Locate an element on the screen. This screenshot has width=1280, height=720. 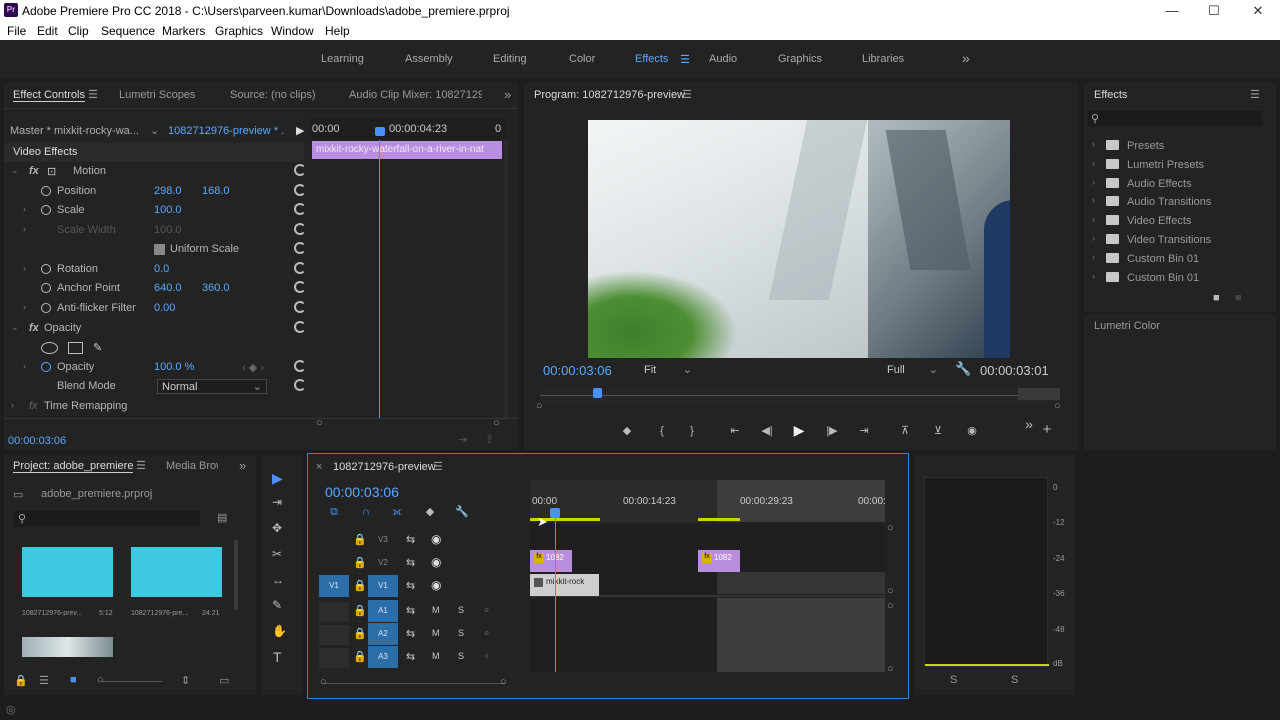
menu-help: Help is located at coordinates (337, 31).